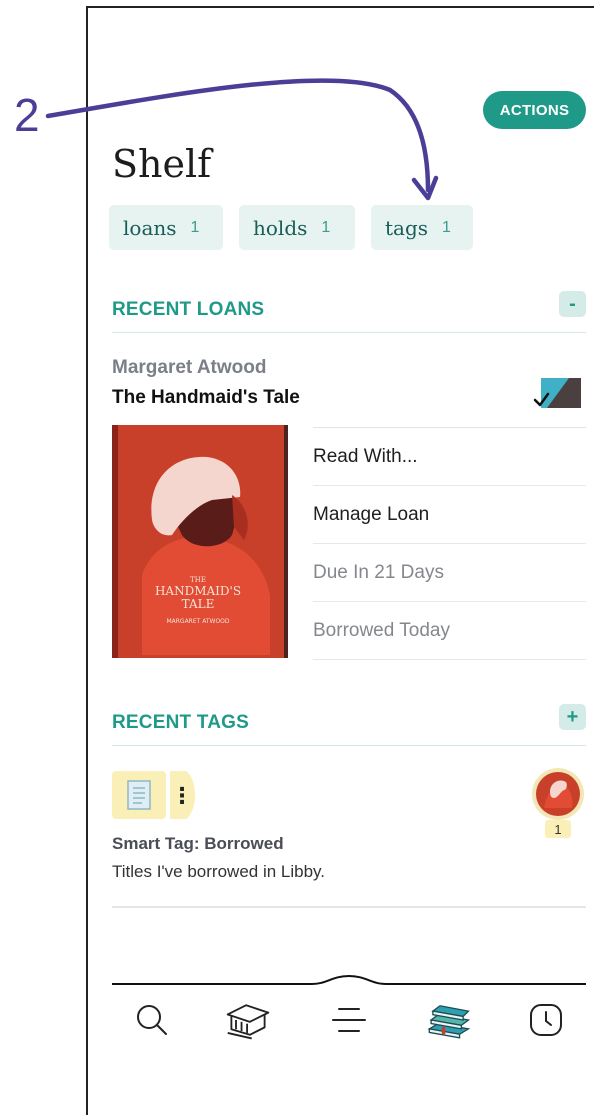 This screenshot has width=594, height=1115. I want to click on recent-tags-header: RECENT TAGS +, so click(349, 725).